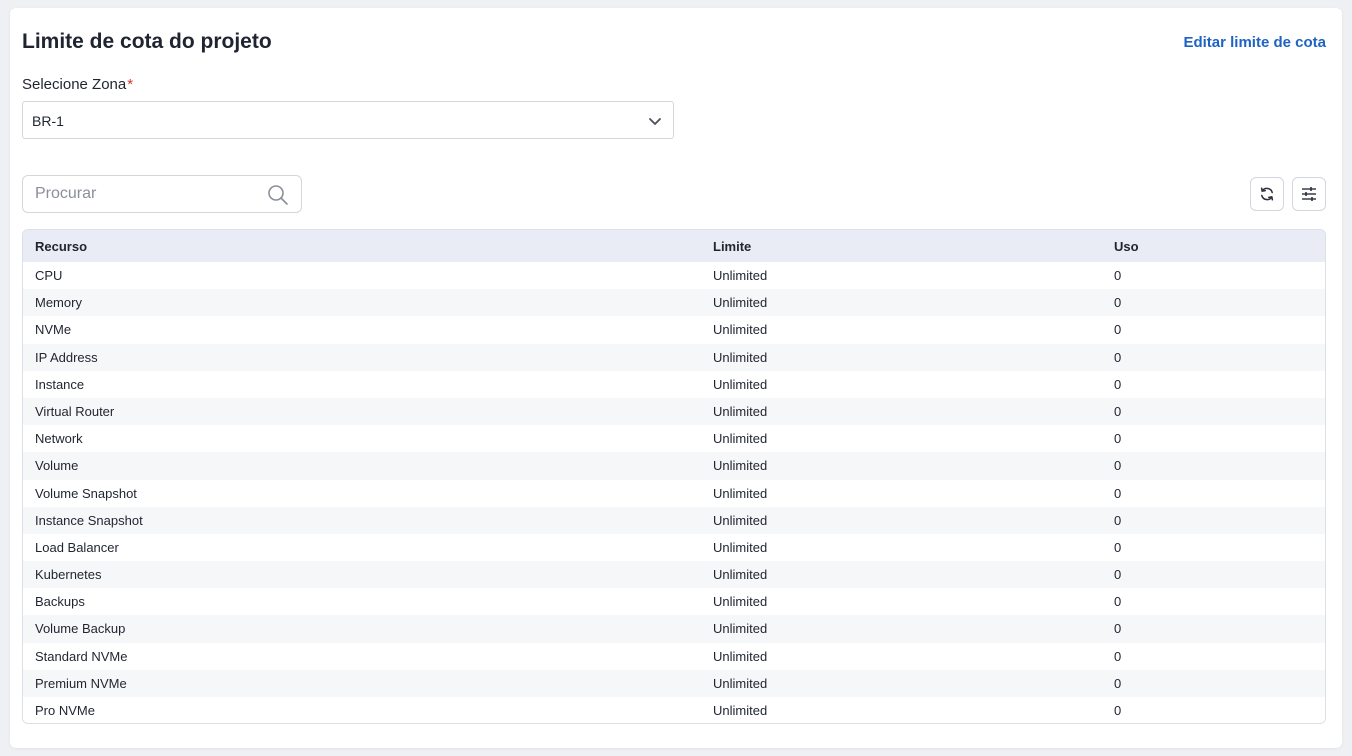  What do you see at coordinates (49, 275) in the screenshot?
I see `resource-cell: CPU` at bounding box center [49, 275].